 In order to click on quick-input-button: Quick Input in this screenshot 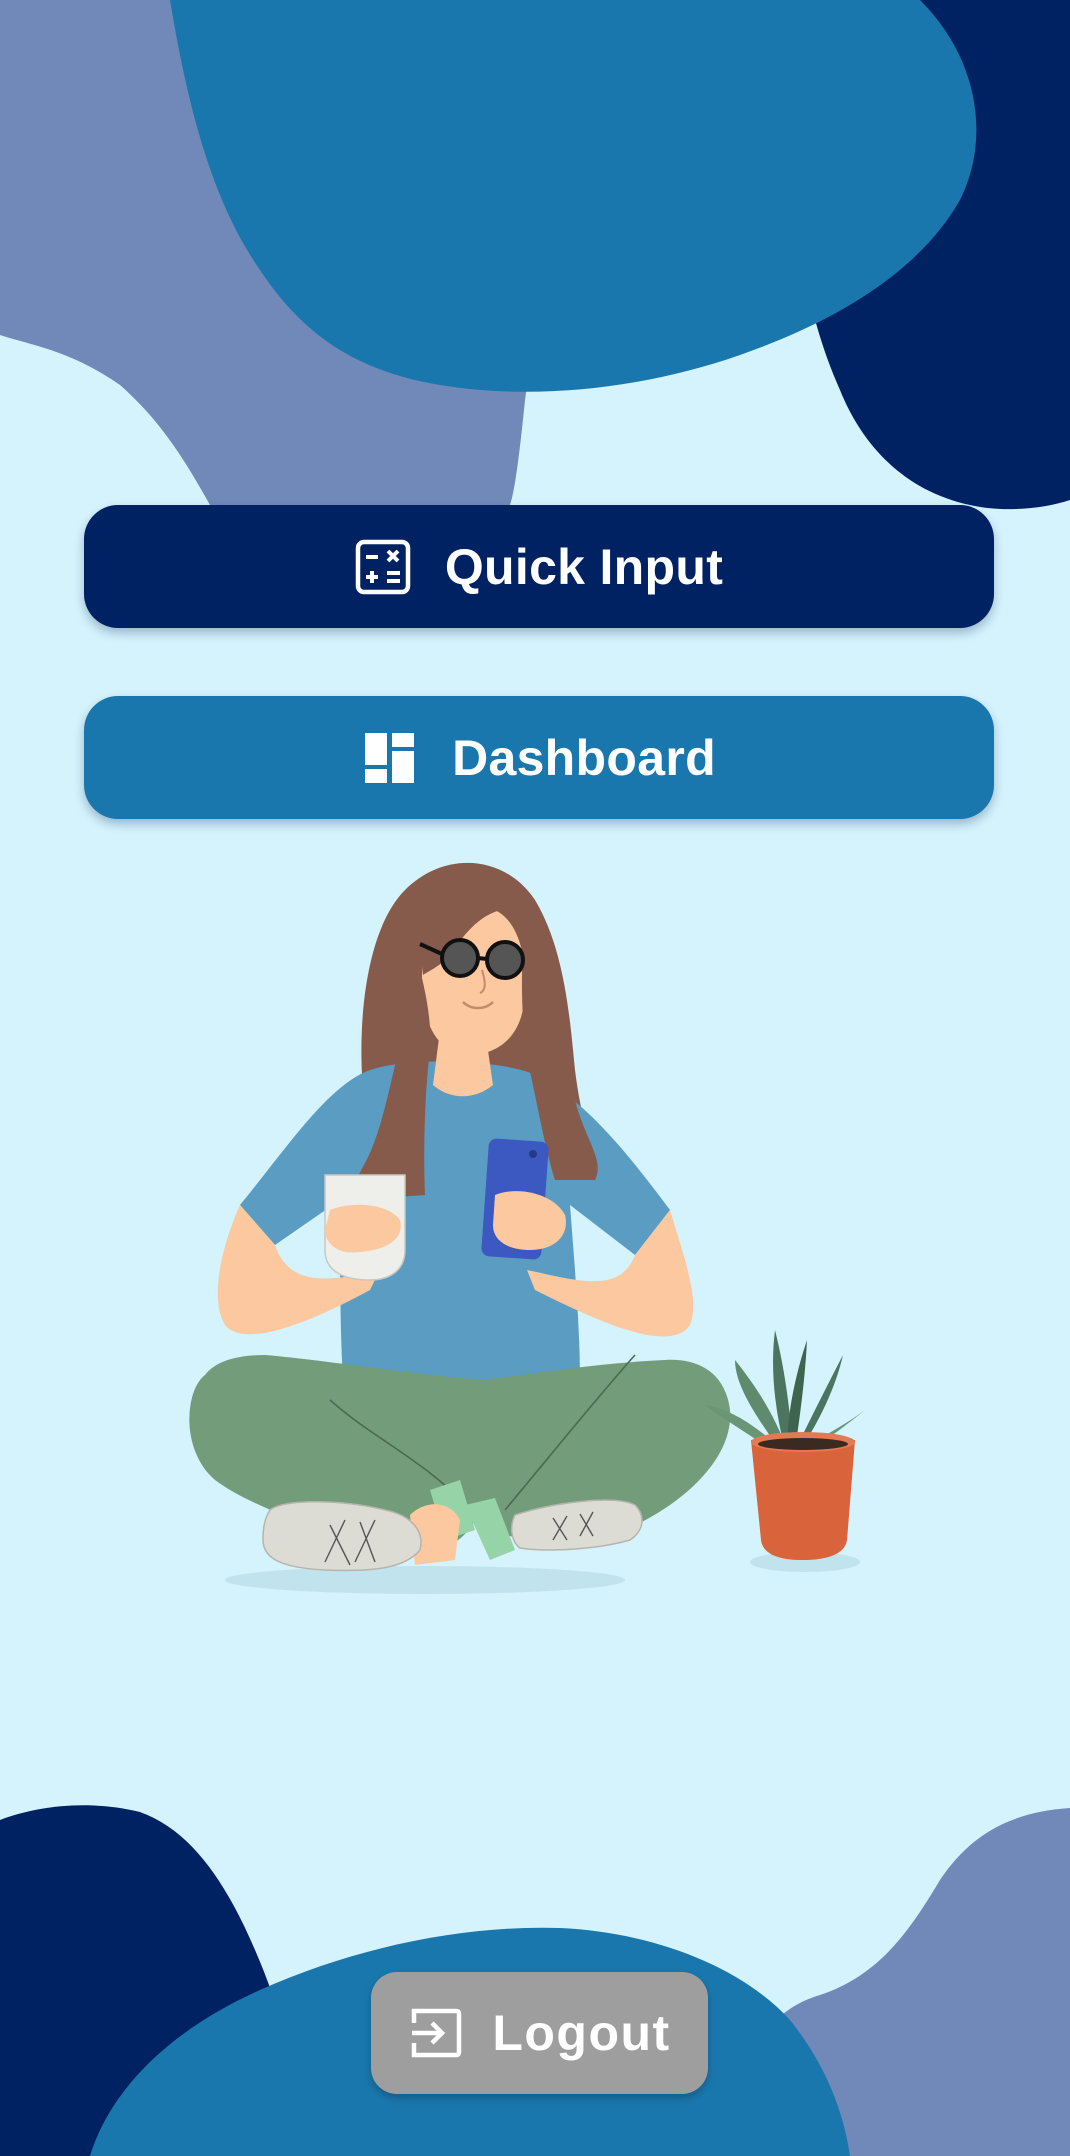, I will do `click(539, 566)`.